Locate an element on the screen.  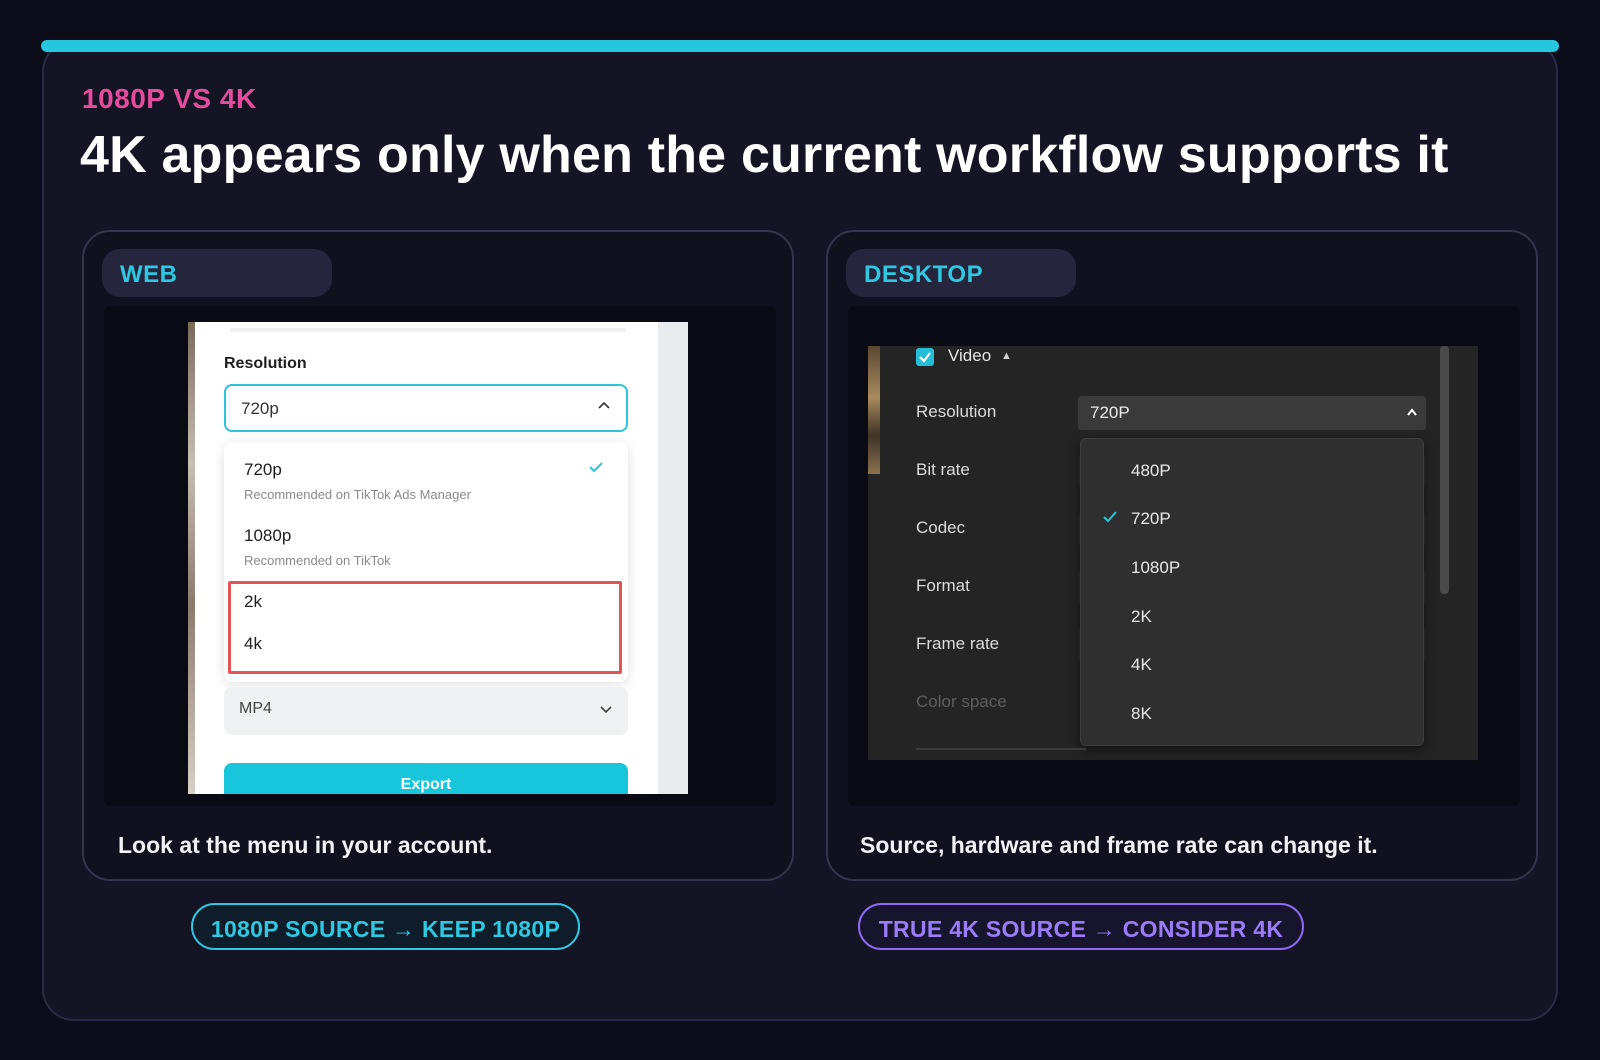
resolution-selected-value: 720p is located at coordinates (260, 408).